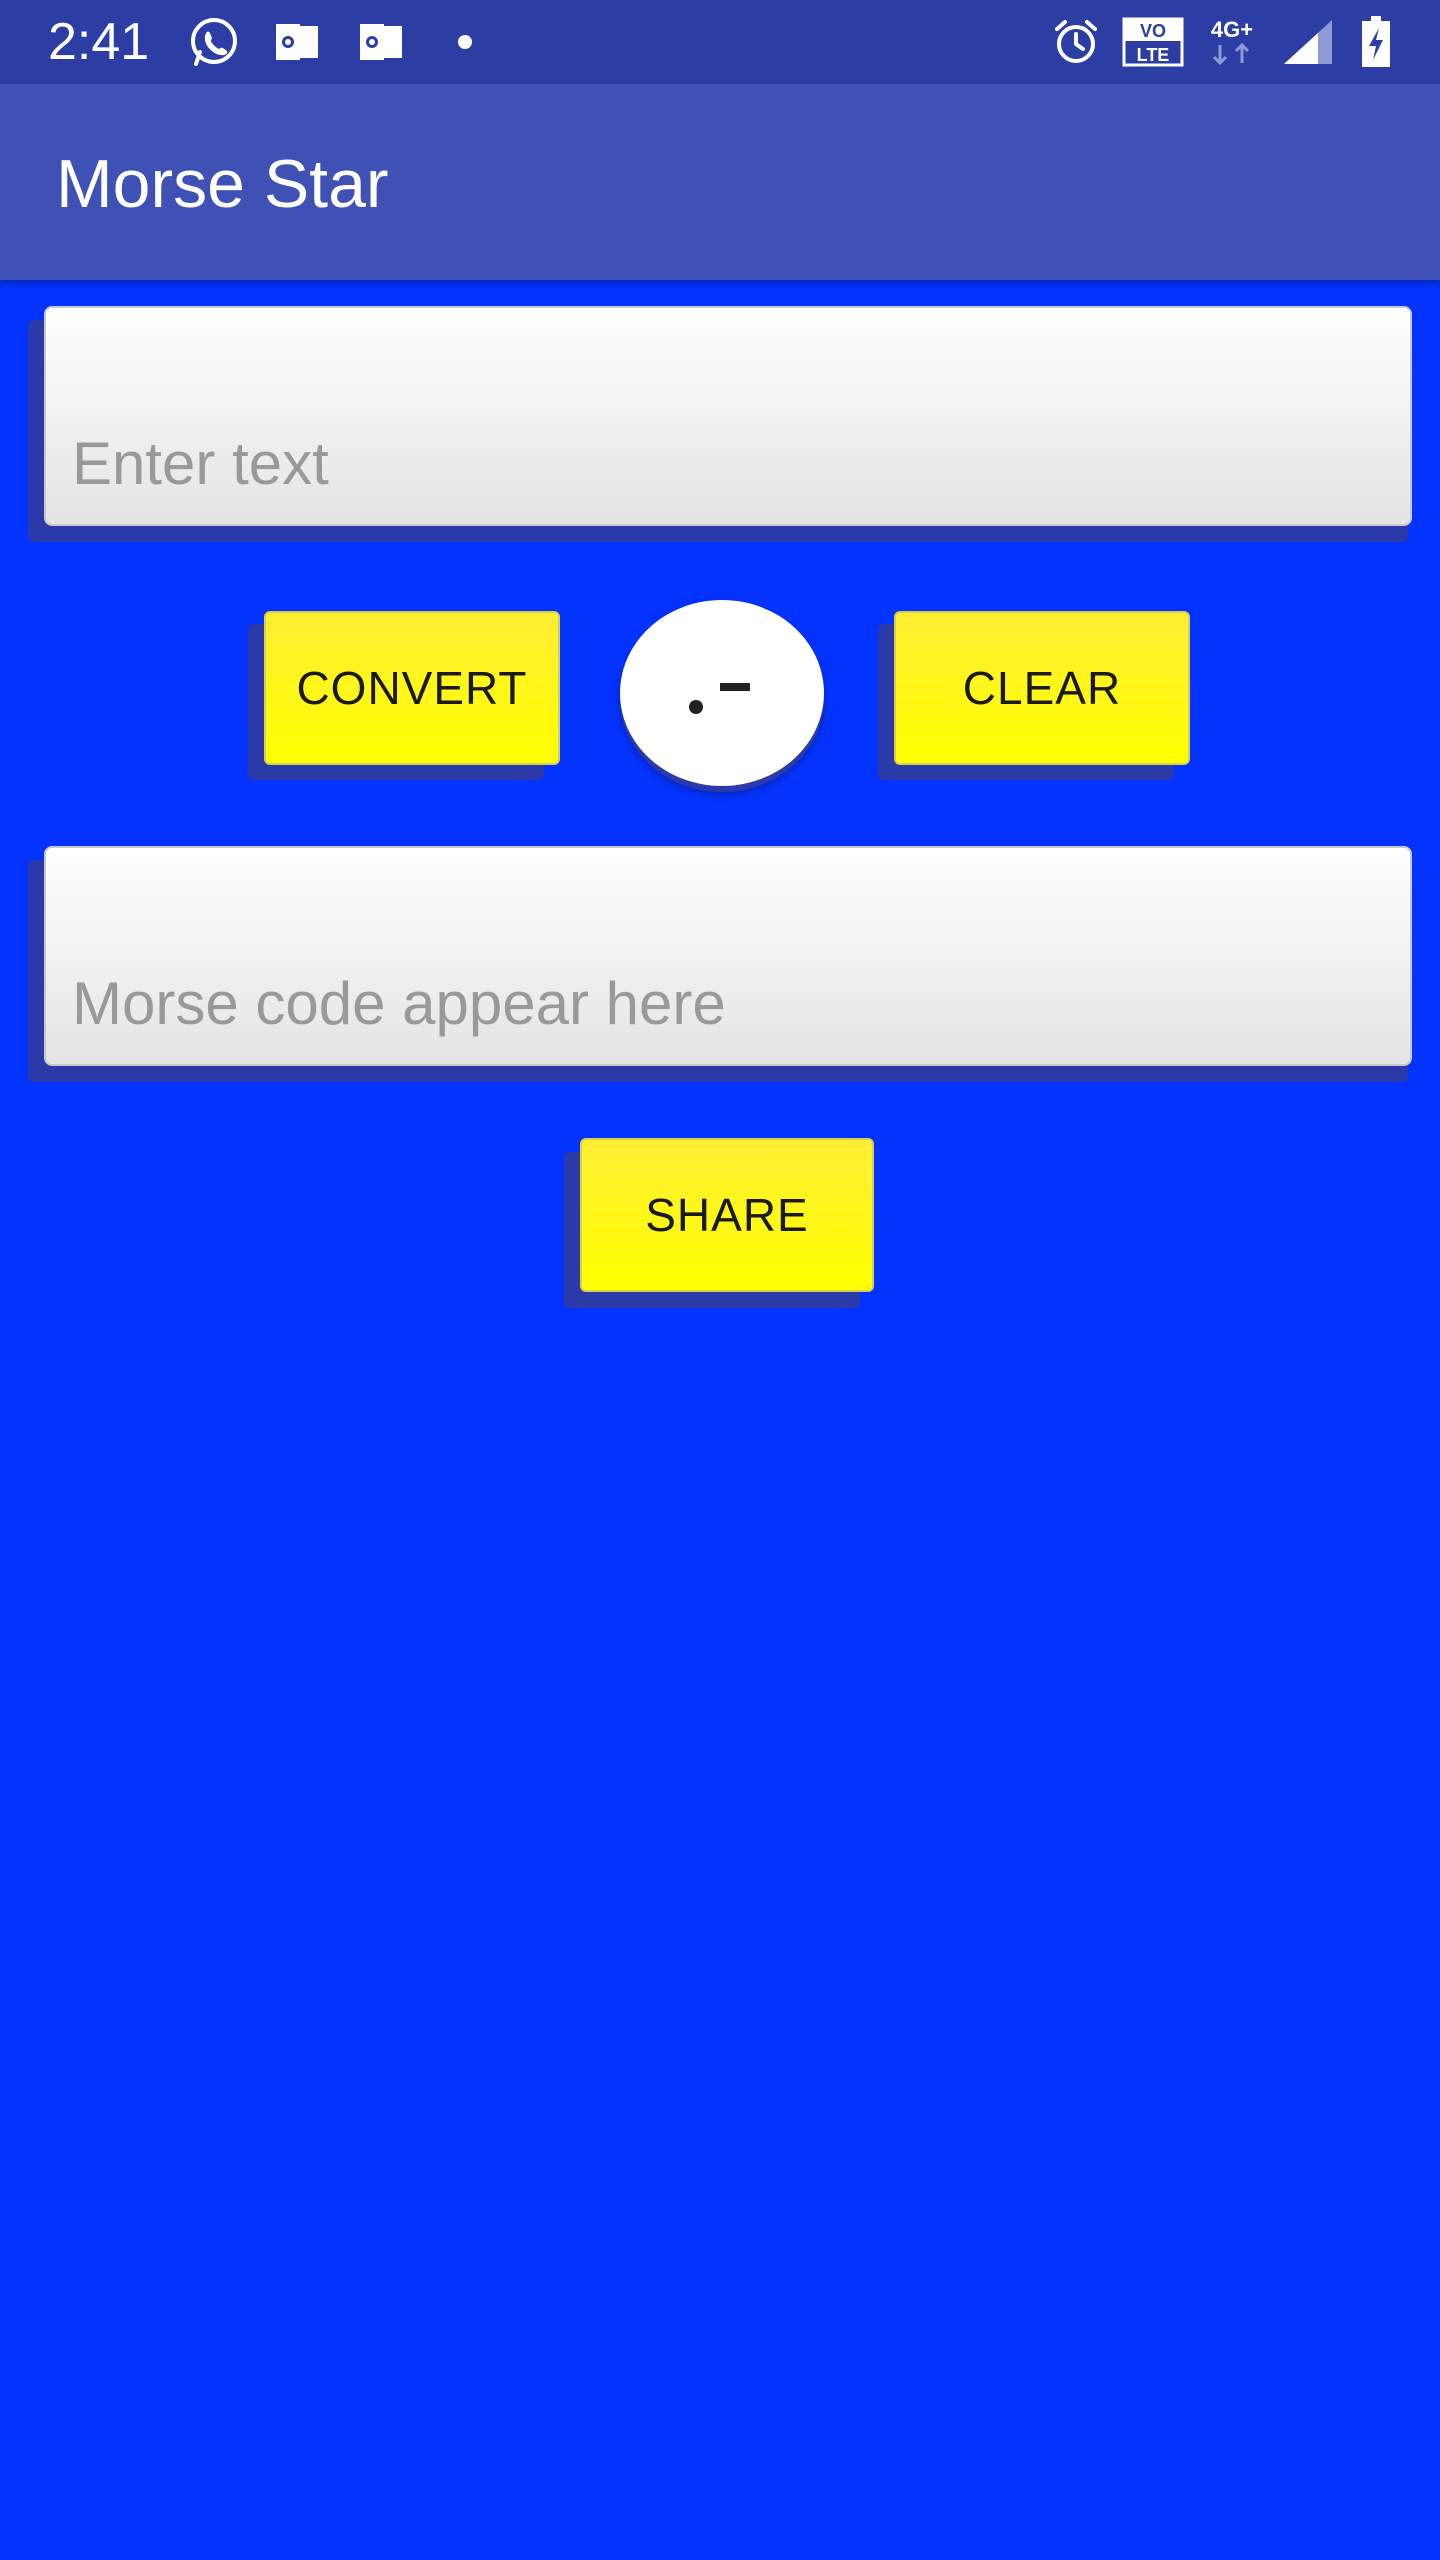 The height and width of the screenshot is (2560, 1440). I want to click on 4g-plus-icon: 4G+, so click(1232, 42).